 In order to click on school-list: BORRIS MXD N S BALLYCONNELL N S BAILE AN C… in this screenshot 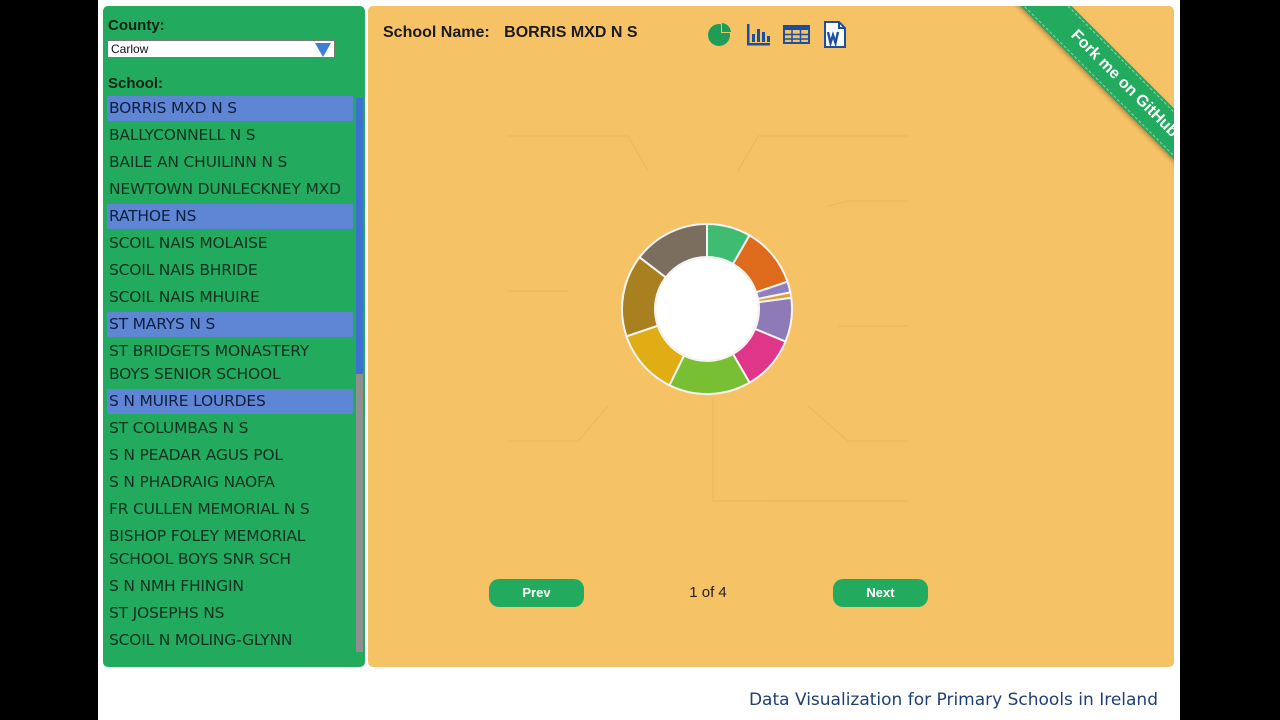, I will do `click(230, 374)`.